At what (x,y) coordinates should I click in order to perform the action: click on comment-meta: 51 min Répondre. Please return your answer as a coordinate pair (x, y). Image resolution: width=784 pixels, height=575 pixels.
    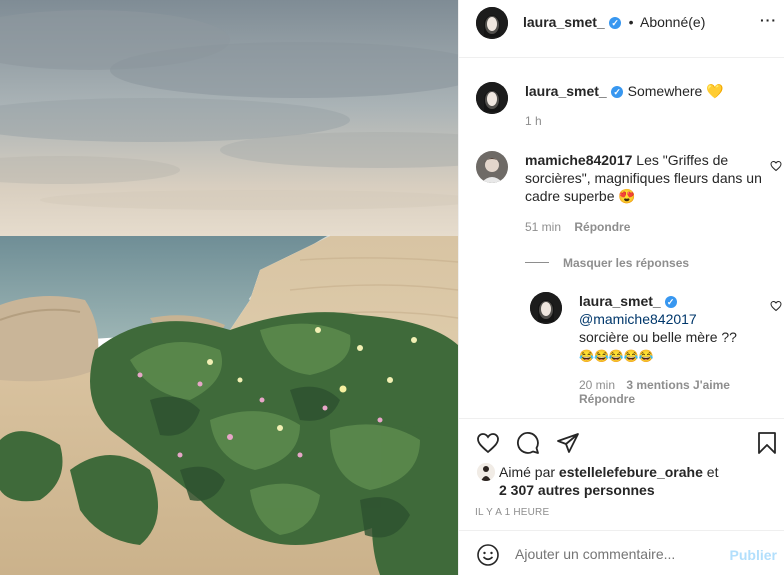
    Looking at the image, I should click on (577, 227).